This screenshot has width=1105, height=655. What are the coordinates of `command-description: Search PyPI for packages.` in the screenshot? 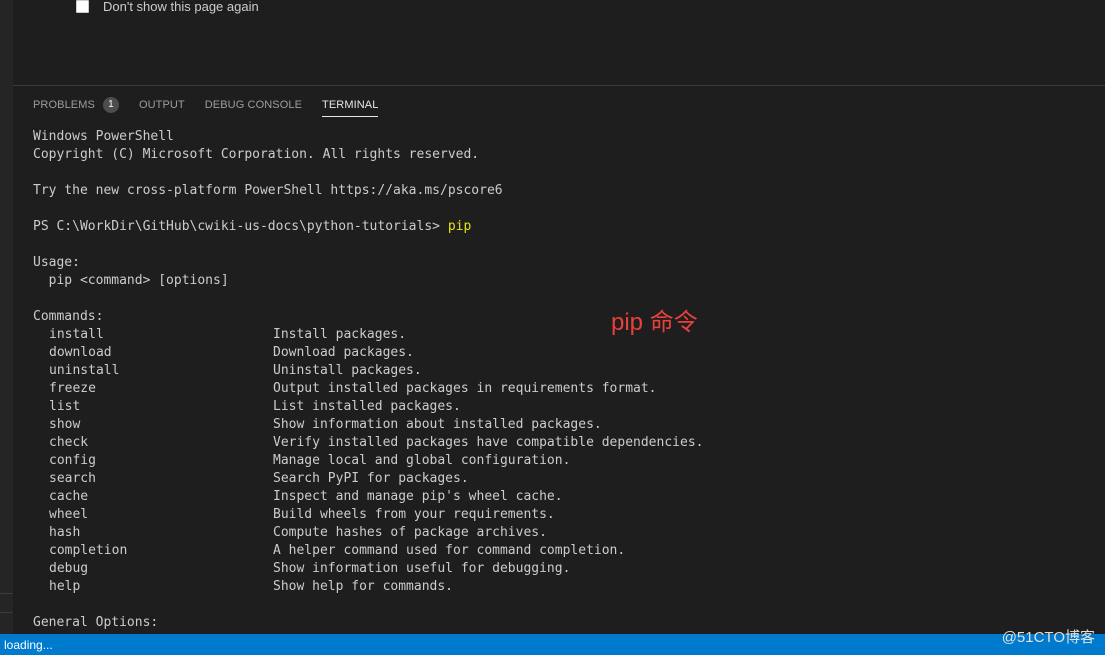 It's located at (371, 478).